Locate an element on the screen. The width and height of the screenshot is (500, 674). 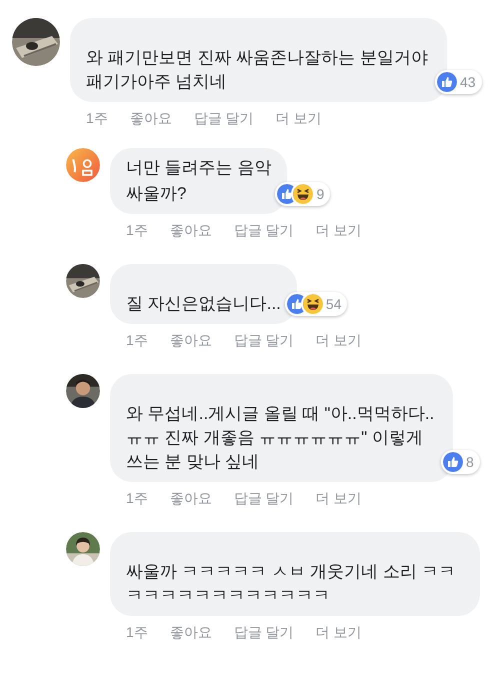
comment-text: 와 패기만보면 진짜 싸움존나잘하는 분일거야 패기가아주 넘치네 is located at coordinates (257, 70).